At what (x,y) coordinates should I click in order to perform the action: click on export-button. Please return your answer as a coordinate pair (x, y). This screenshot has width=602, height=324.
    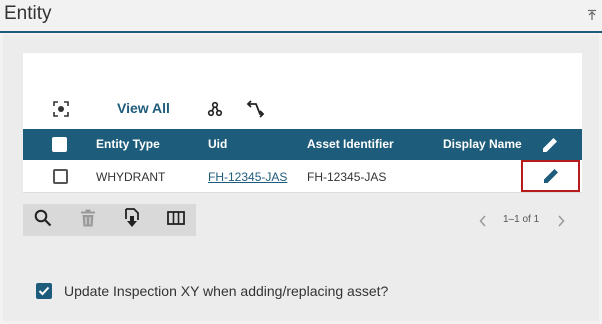
    Looking at the image, I should click on (132, 220).